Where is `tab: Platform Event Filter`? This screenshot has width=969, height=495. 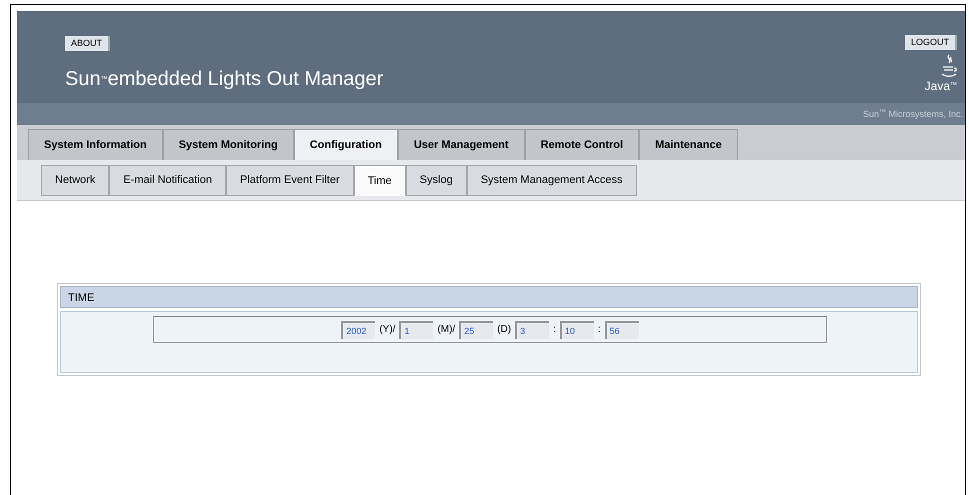 tab: Platform Event Filter is located at coordinates (290, 180).